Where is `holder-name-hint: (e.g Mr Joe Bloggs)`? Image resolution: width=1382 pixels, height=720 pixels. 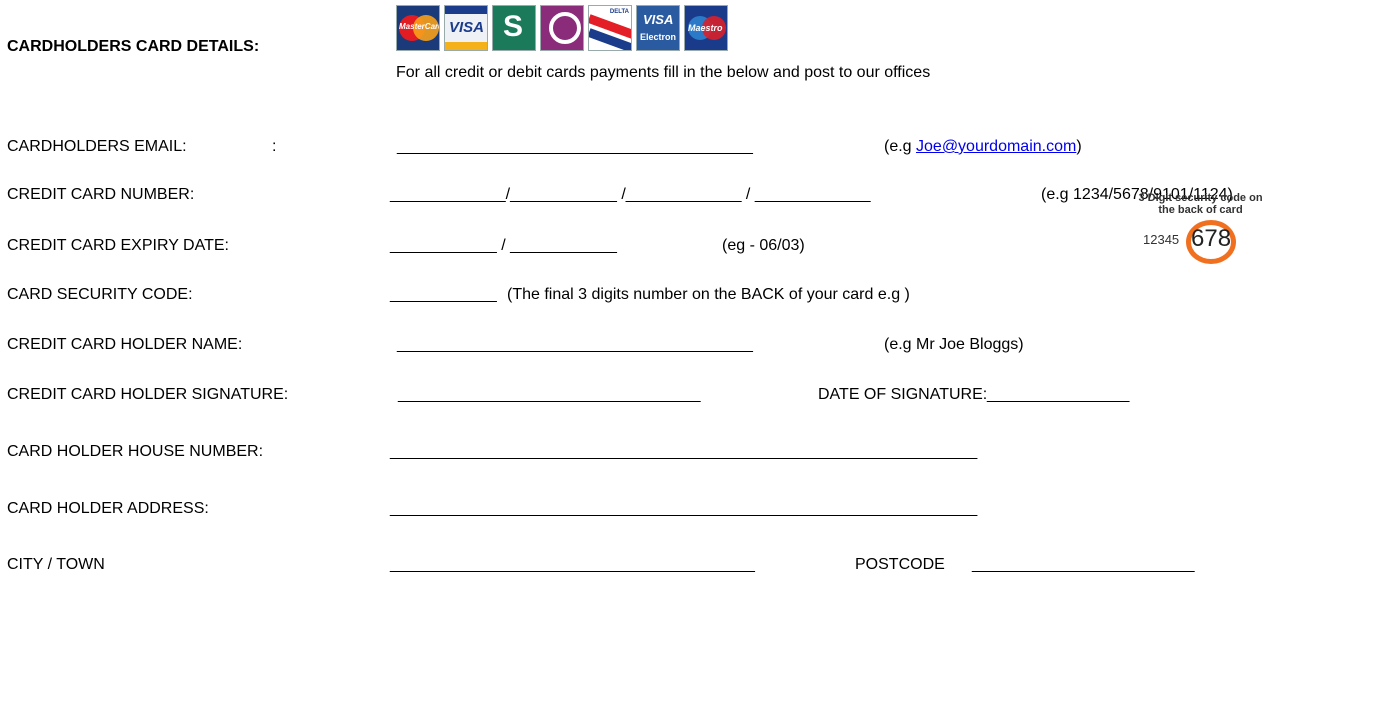
holder-name-hint: (e.g Mr Joe Bloggs) is located at coordinates (954, 344).